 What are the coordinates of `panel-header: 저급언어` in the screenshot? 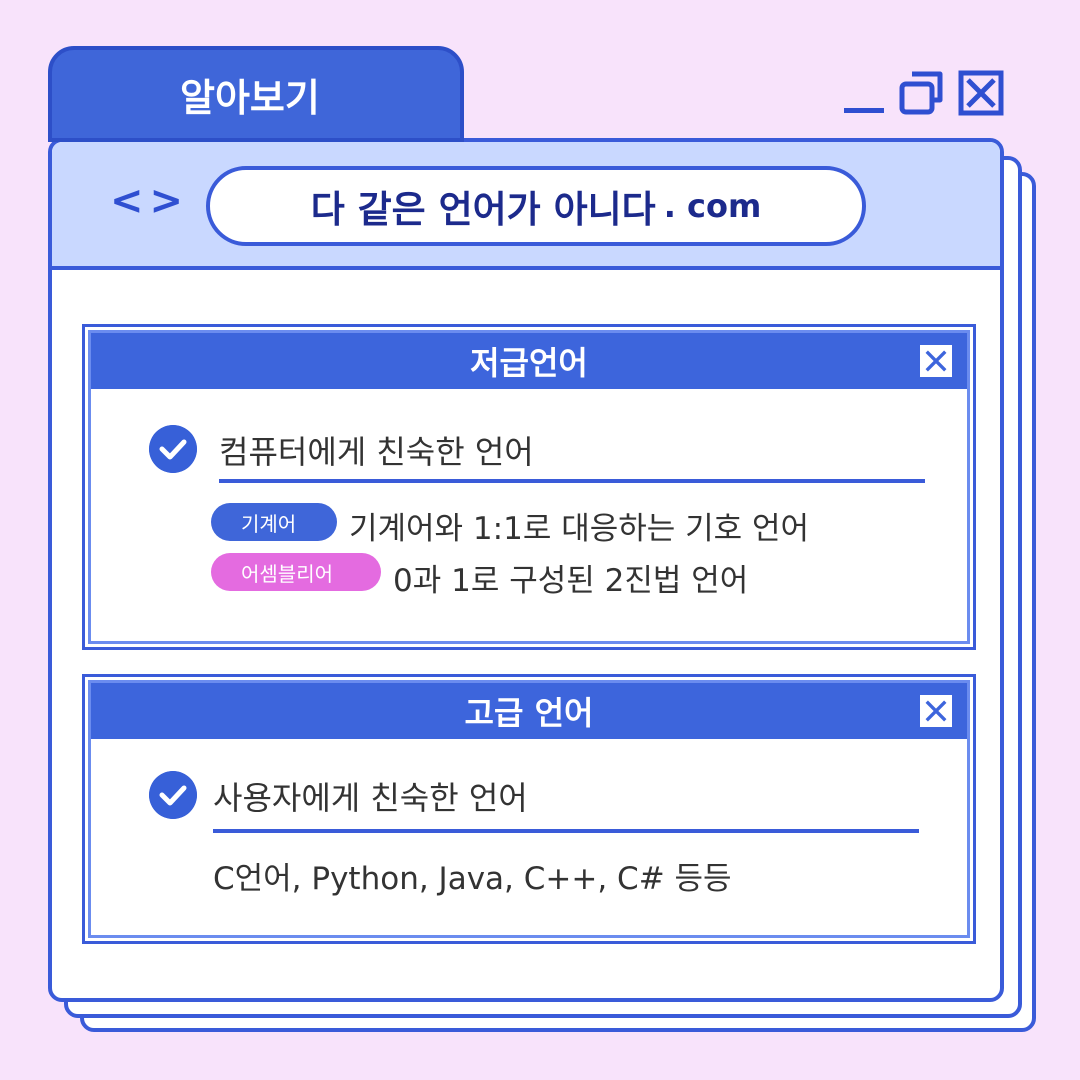 It's located at (529, 361).